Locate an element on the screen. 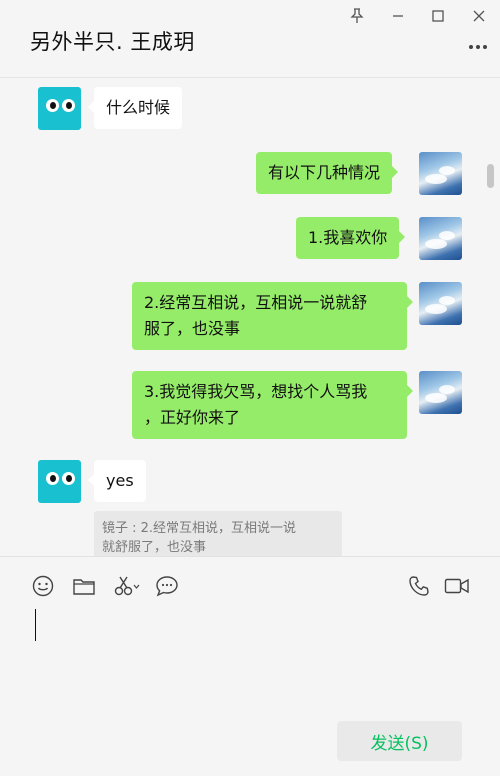  message-line: 服了，也没事 is located at coordinates (192, 328).